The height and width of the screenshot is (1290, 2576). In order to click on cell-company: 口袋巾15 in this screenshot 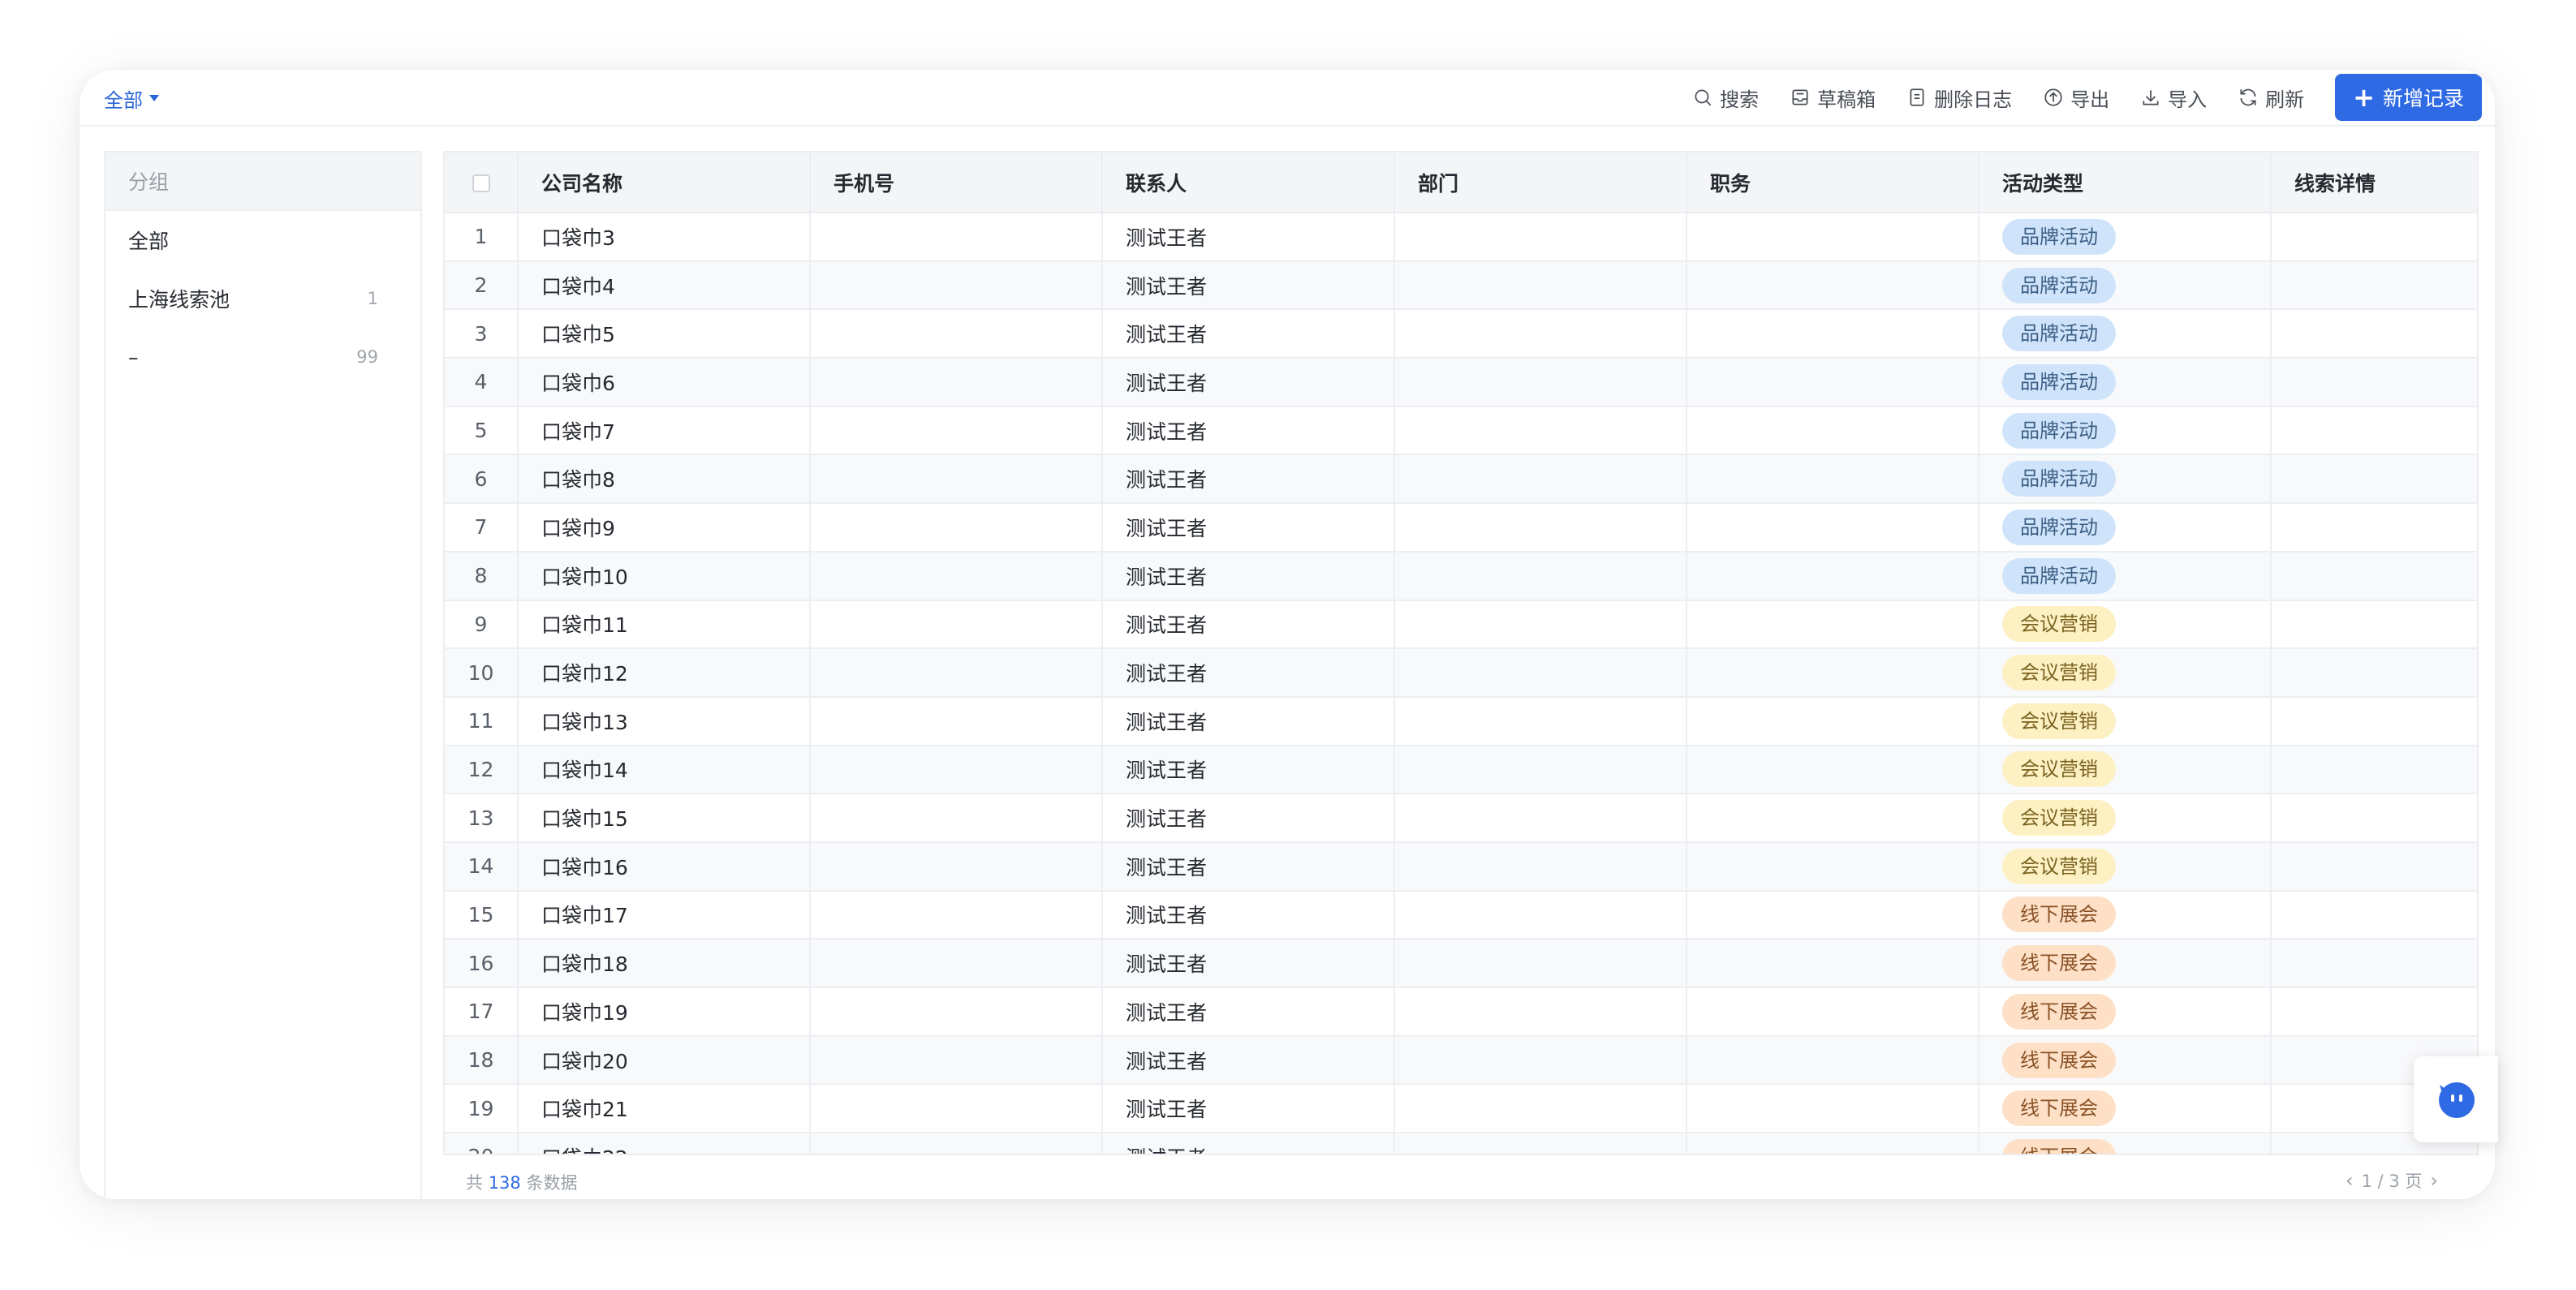, I will do `click(665, 818)`.